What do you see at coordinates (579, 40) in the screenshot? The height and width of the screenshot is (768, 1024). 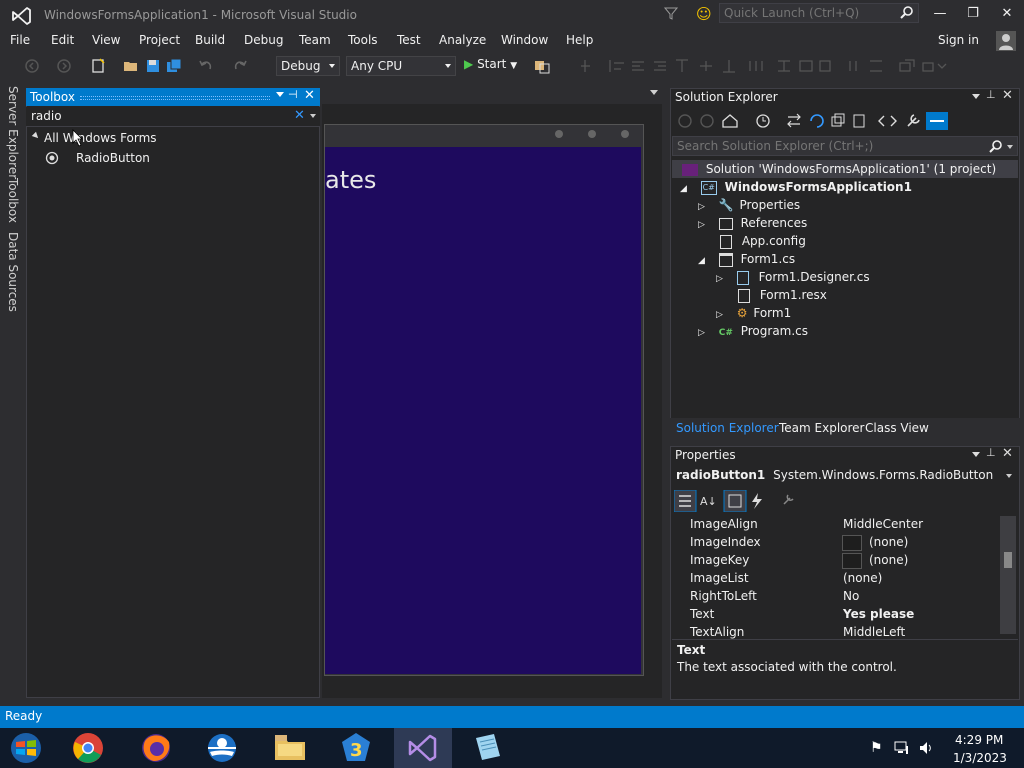 I see `menu-help: Help` at bounding box center [579, 40].